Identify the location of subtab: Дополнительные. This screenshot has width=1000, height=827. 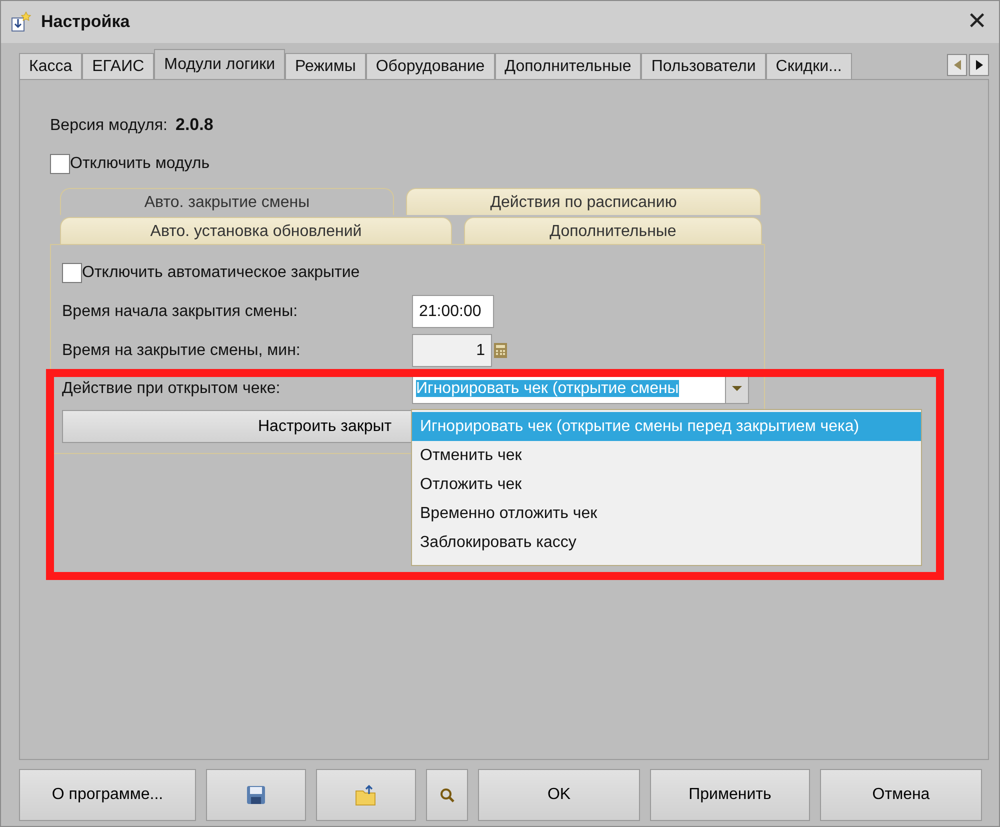
(613, 230).